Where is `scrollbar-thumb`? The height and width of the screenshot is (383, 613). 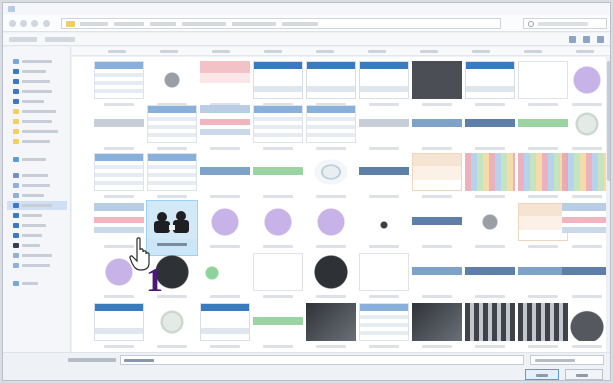 scrollbar-thumb is located at coordinates (608, 121).